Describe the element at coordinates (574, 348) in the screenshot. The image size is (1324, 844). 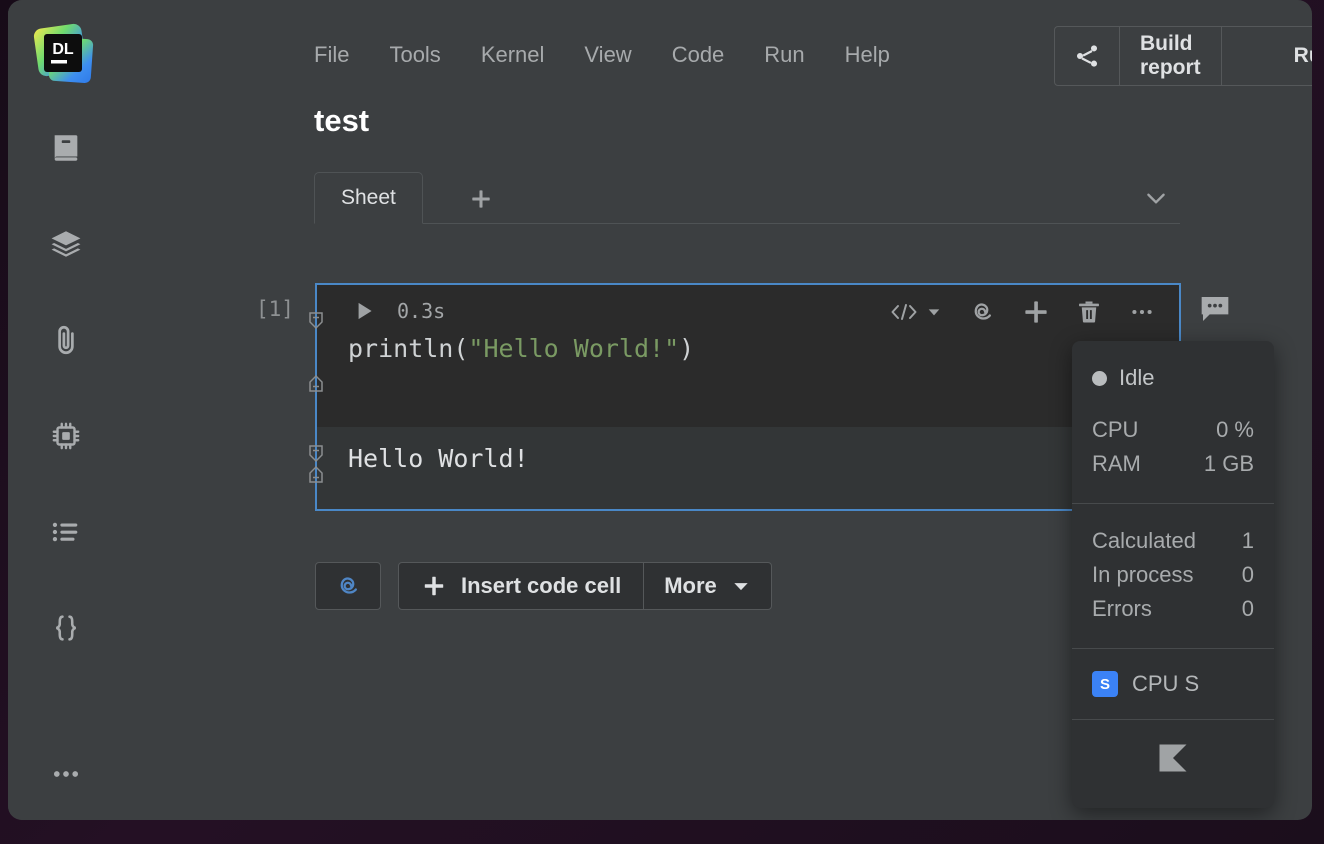
I see `code-string-literal: "Hello World!"` at that location.